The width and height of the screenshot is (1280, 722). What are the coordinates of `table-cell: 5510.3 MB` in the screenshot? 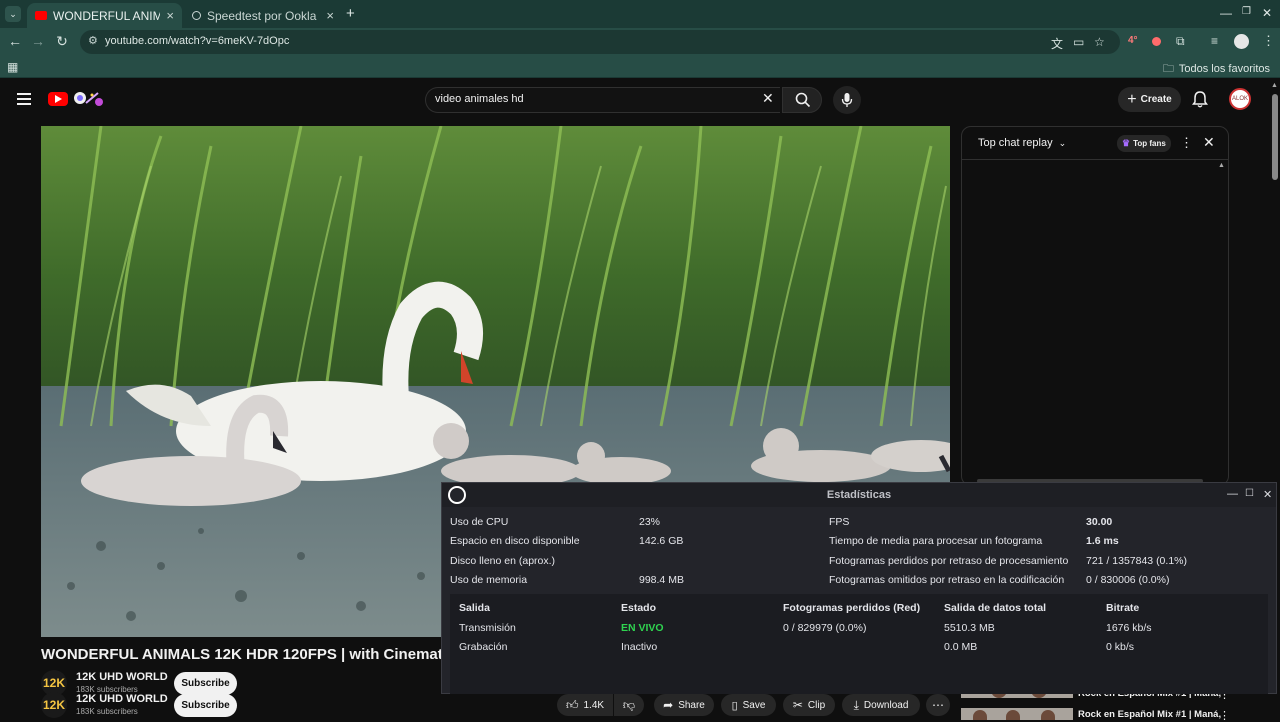 It's located at (969, 628).